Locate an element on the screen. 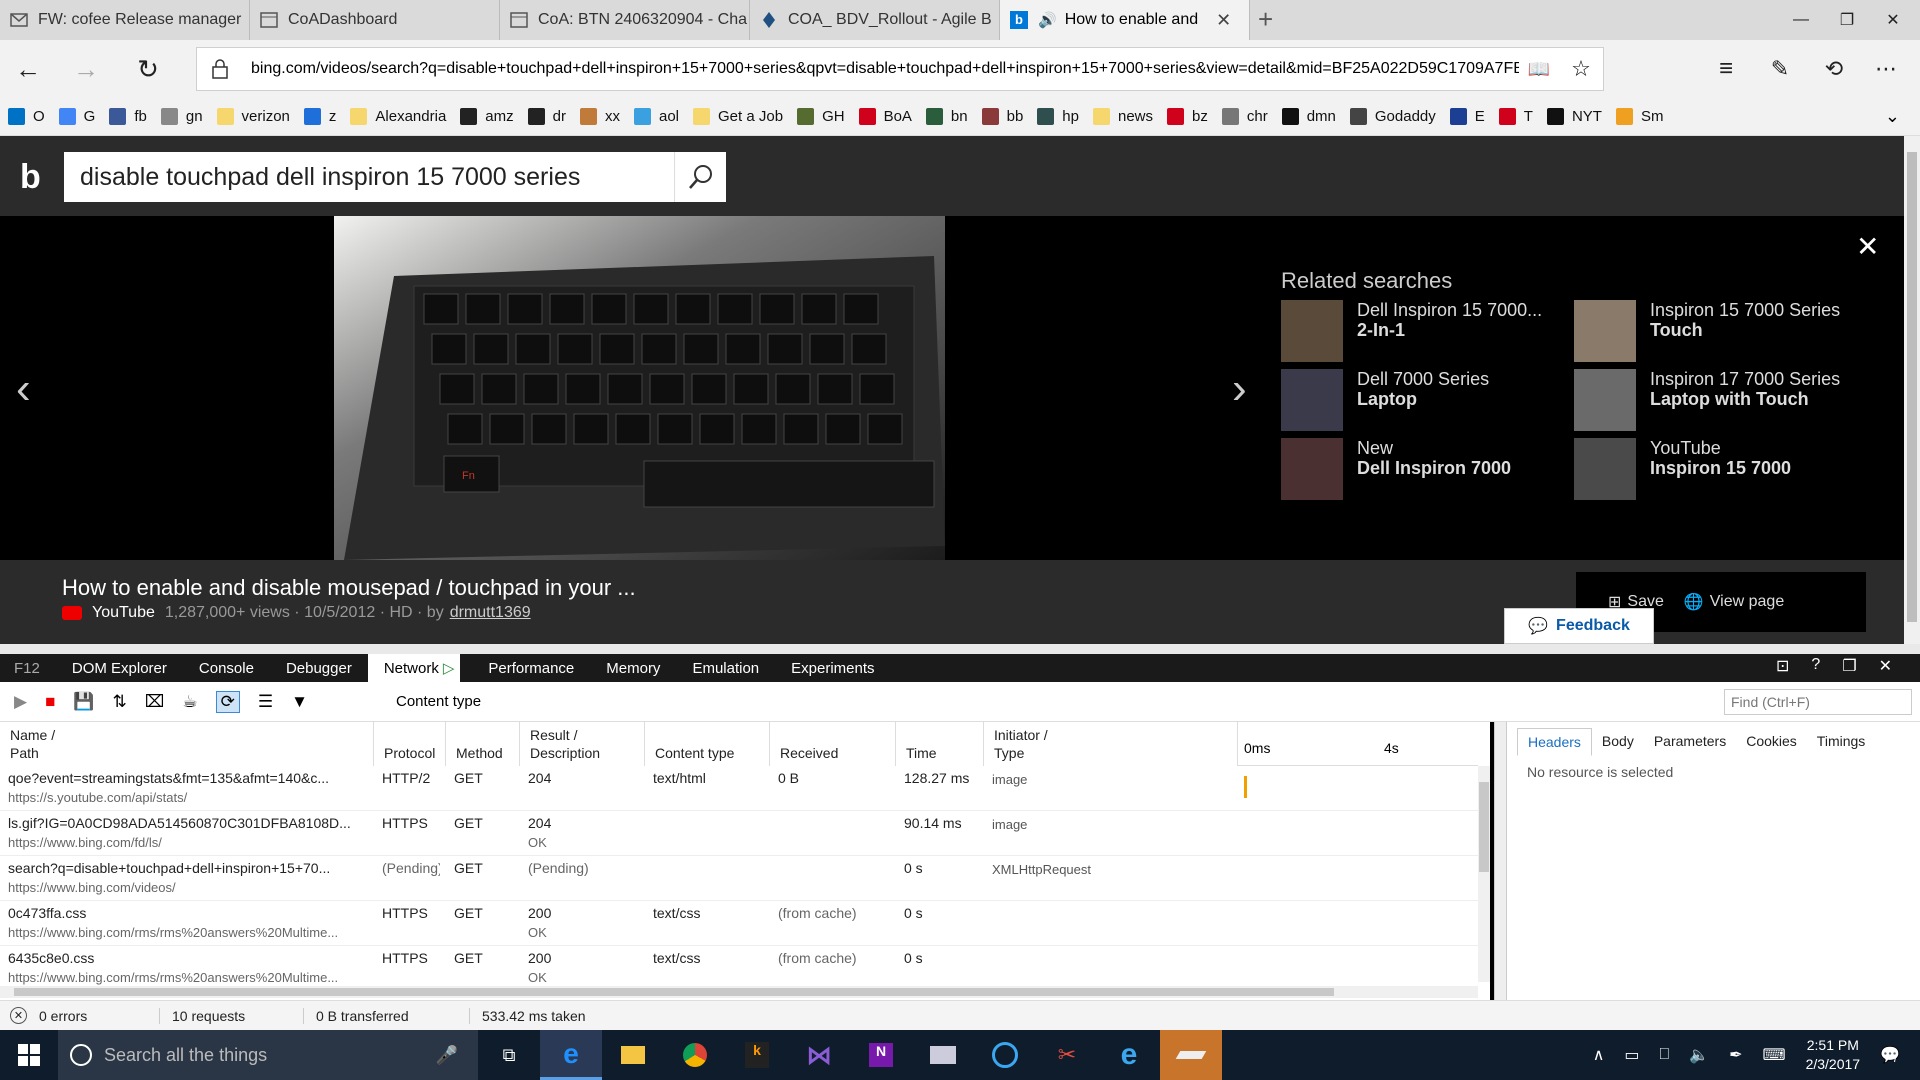 The height and width of the screenshot is (1080, 1920). devtools-tab-memory: Memory is located at coordinates (633, 668).